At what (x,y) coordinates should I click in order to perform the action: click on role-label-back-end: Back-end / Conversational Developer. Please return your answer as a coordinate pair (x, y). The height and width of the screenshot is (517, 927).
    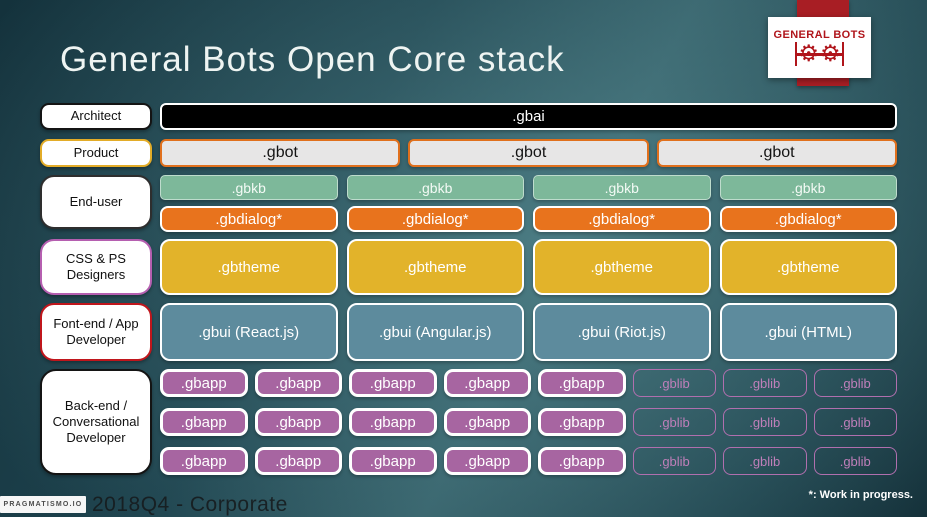
    Looking at the image, I should click on (96, 422).